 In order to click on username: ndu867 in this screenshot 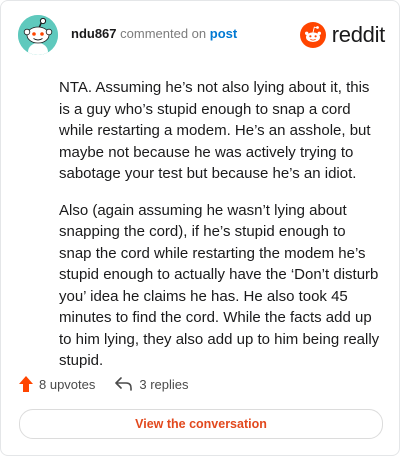, I will do `click(94, 33)`.